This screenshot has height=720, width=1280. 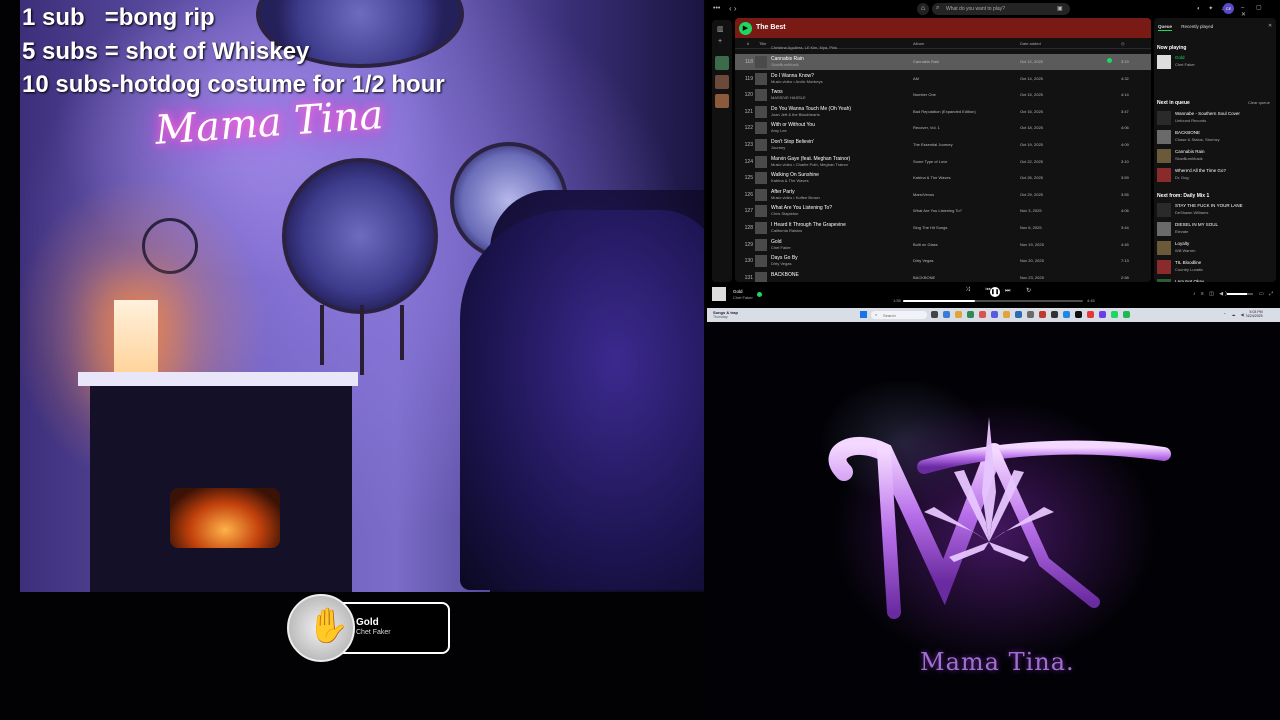 What do you see at coordinates (932, 177) in the screenshot?
I see `track-album: Katrina & The Waves` at bounding box center [932, 177].